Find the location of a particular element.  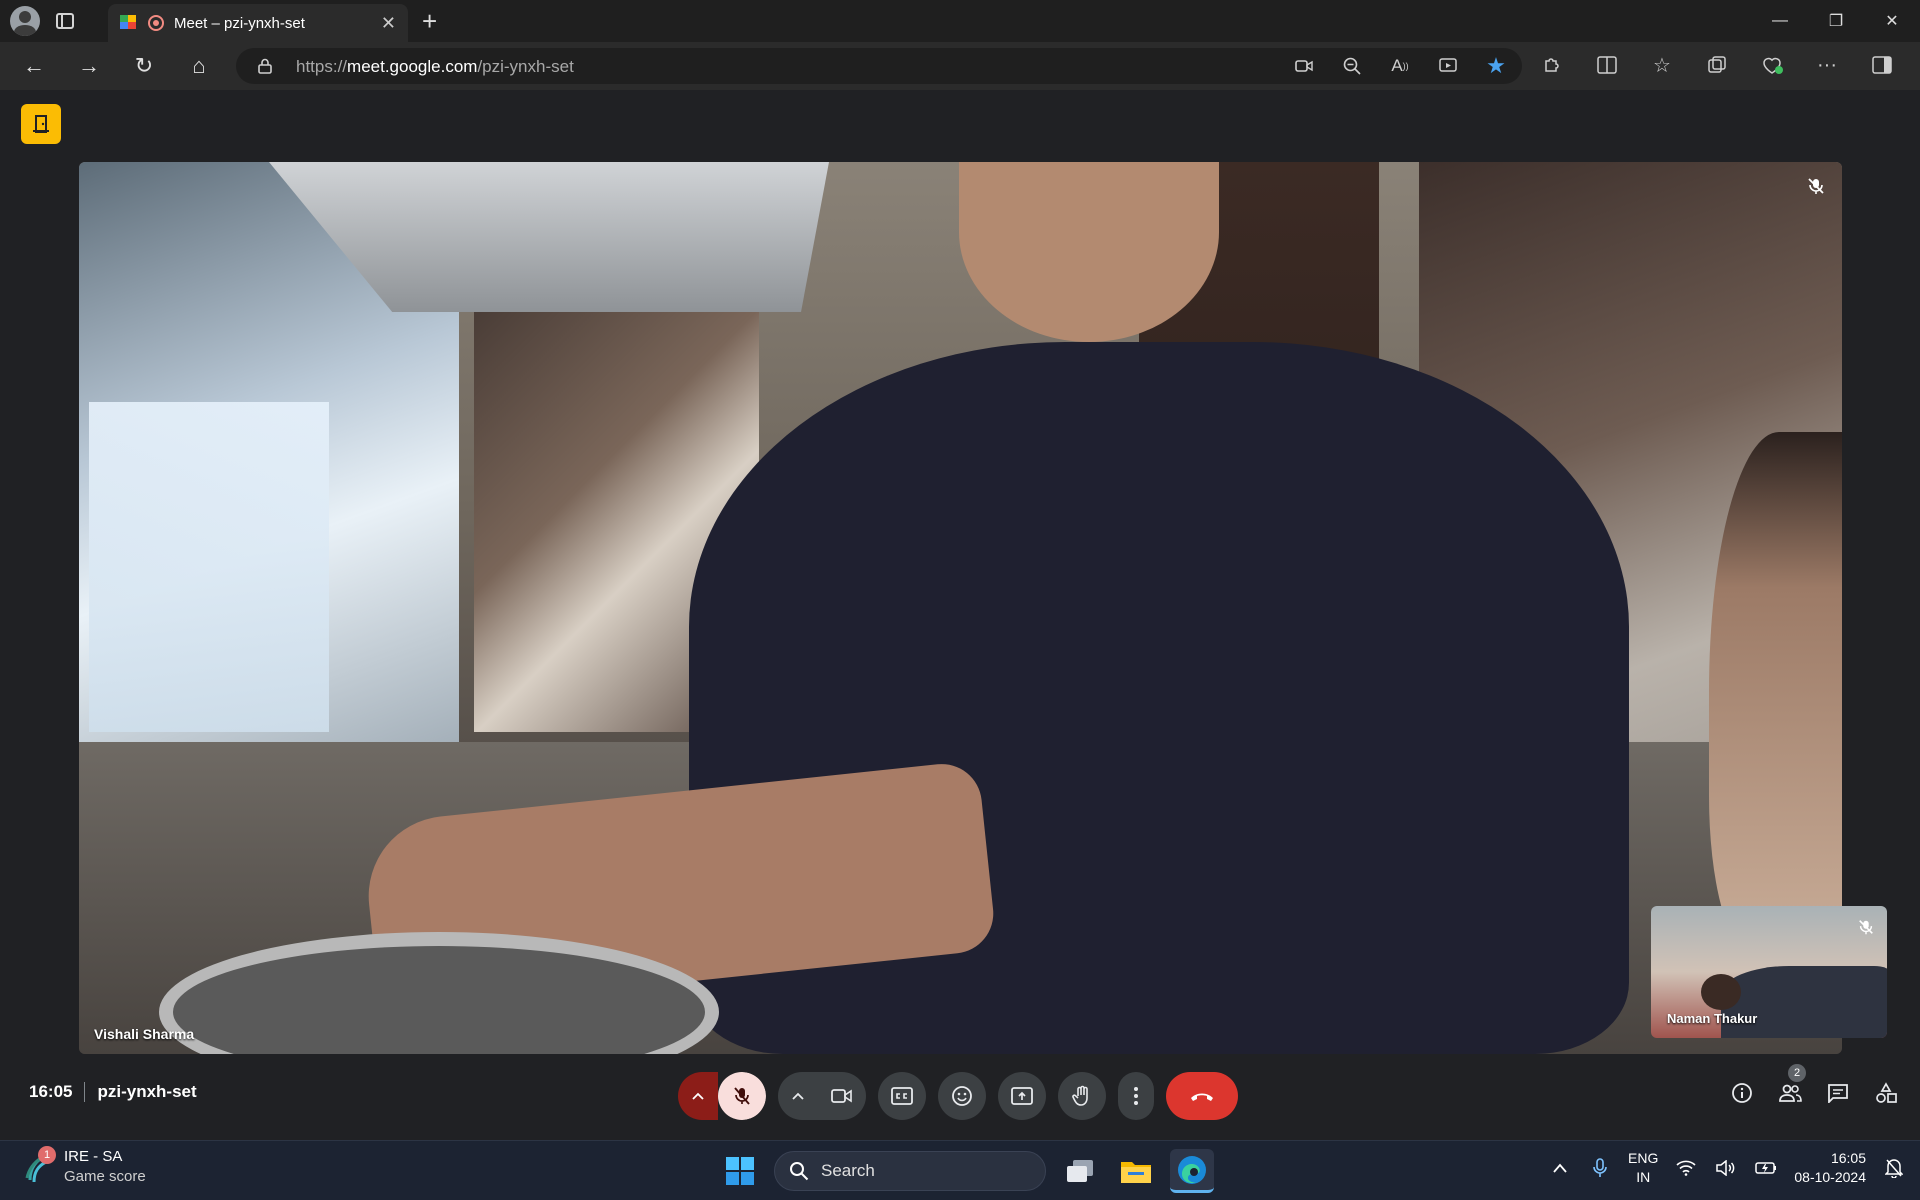

audio-settings-chevron-icon is located at coordinates (698, 1096).